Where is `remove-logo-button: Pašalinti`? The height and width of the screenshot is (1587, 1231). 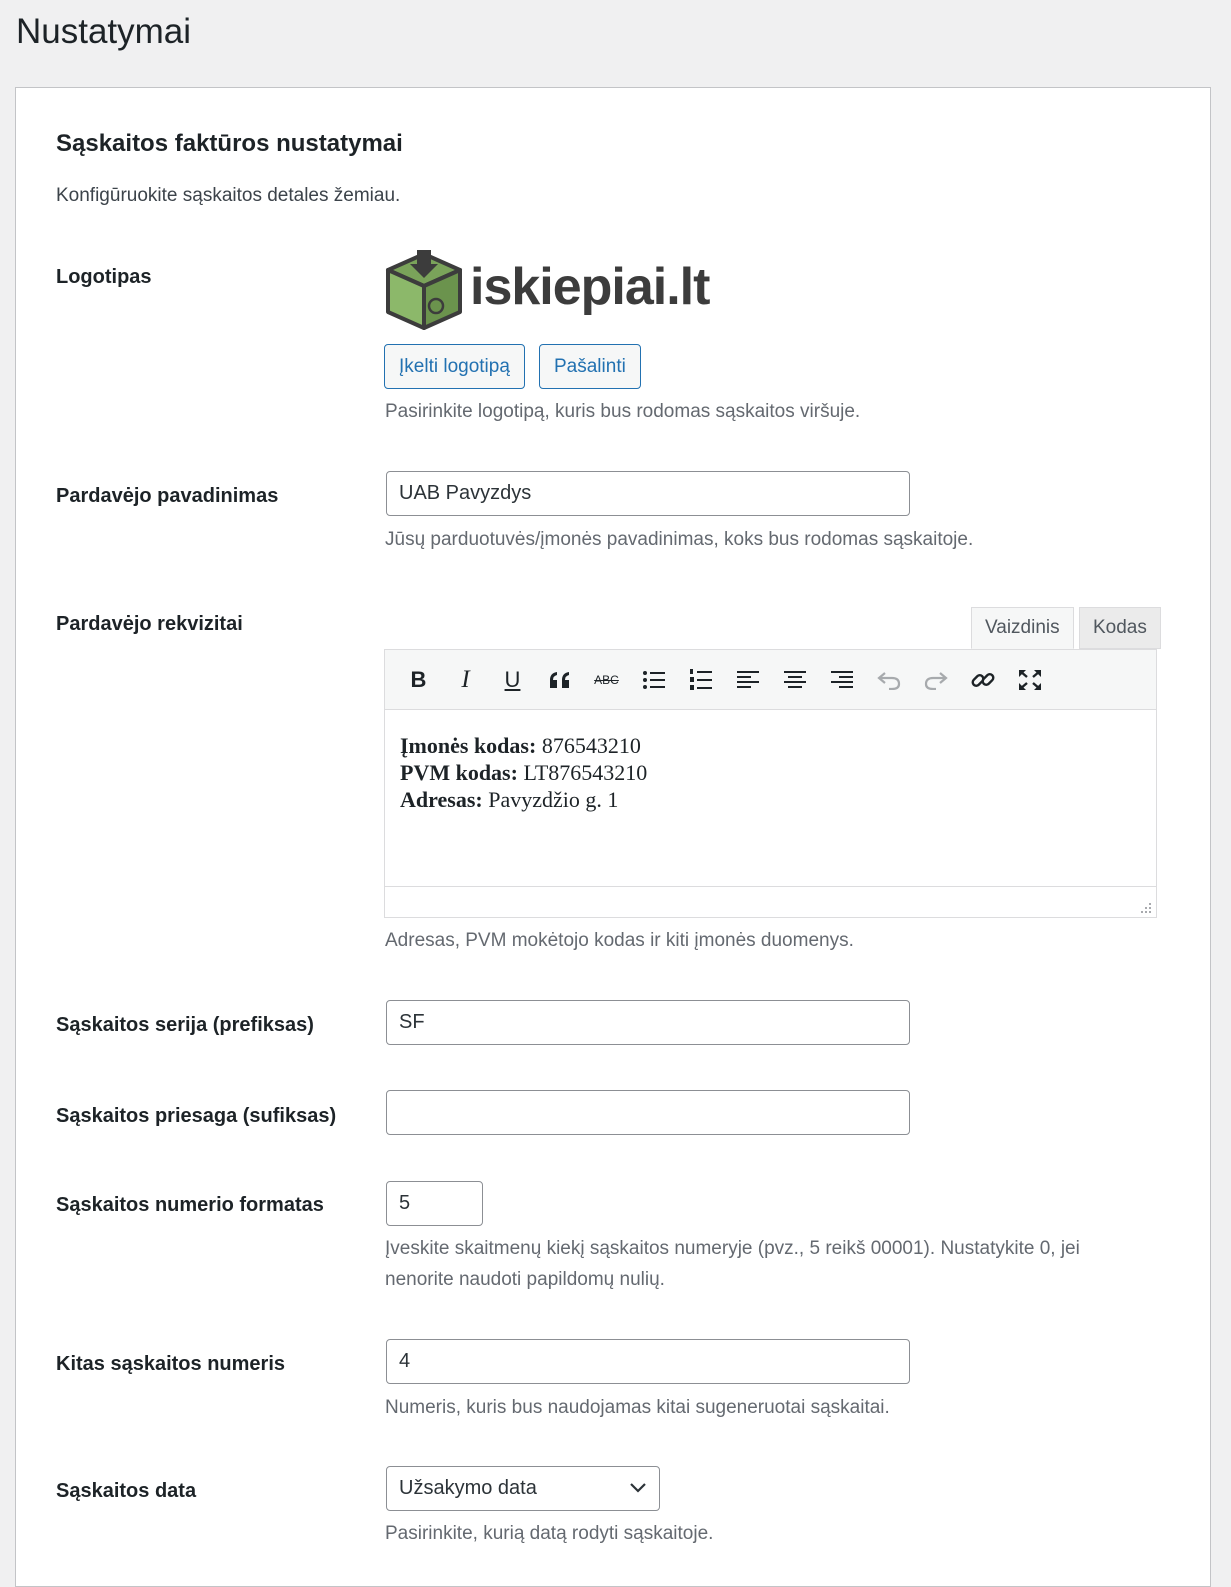
remove-logo-button: Pašalinti is located at coordinates (590, 366).